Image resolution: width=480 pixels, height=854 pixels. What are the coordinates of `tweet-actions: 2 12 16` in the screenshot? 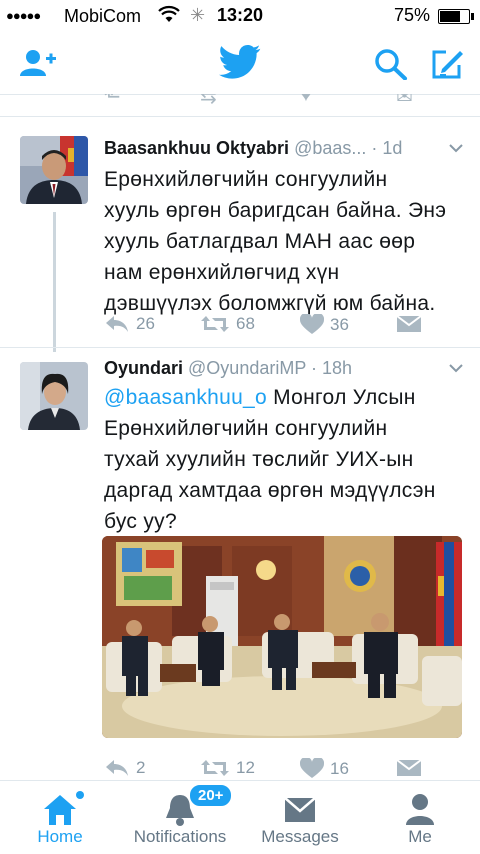 It's located at (284, 770).